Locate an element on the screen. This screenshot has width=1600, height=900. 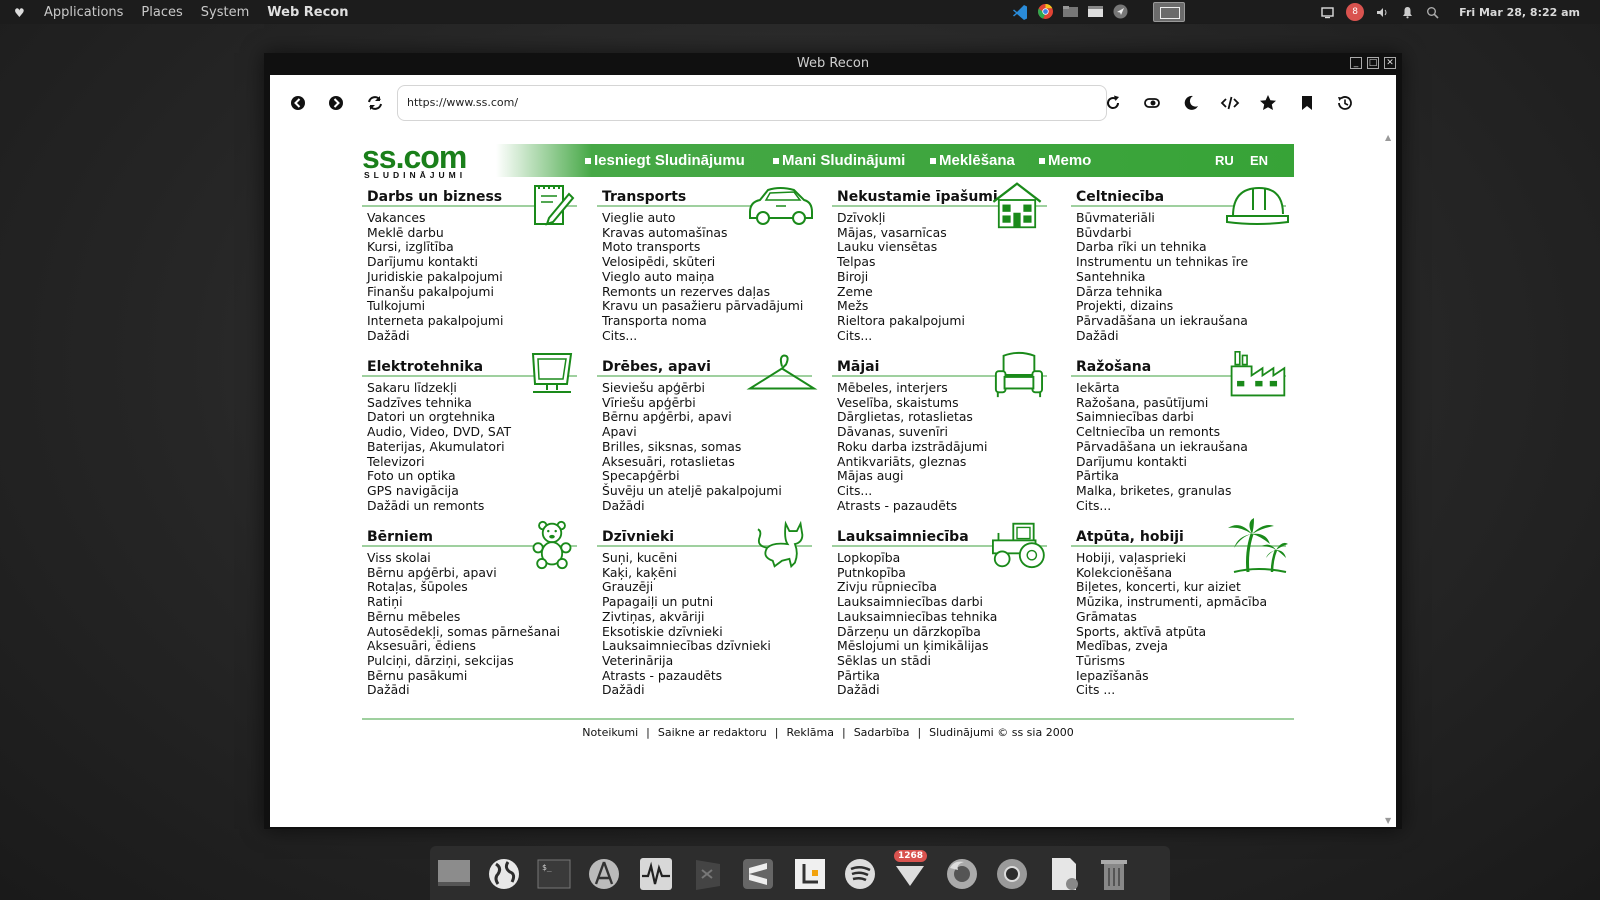
category-link: Santehnika is located at coordinates (1181, 277).